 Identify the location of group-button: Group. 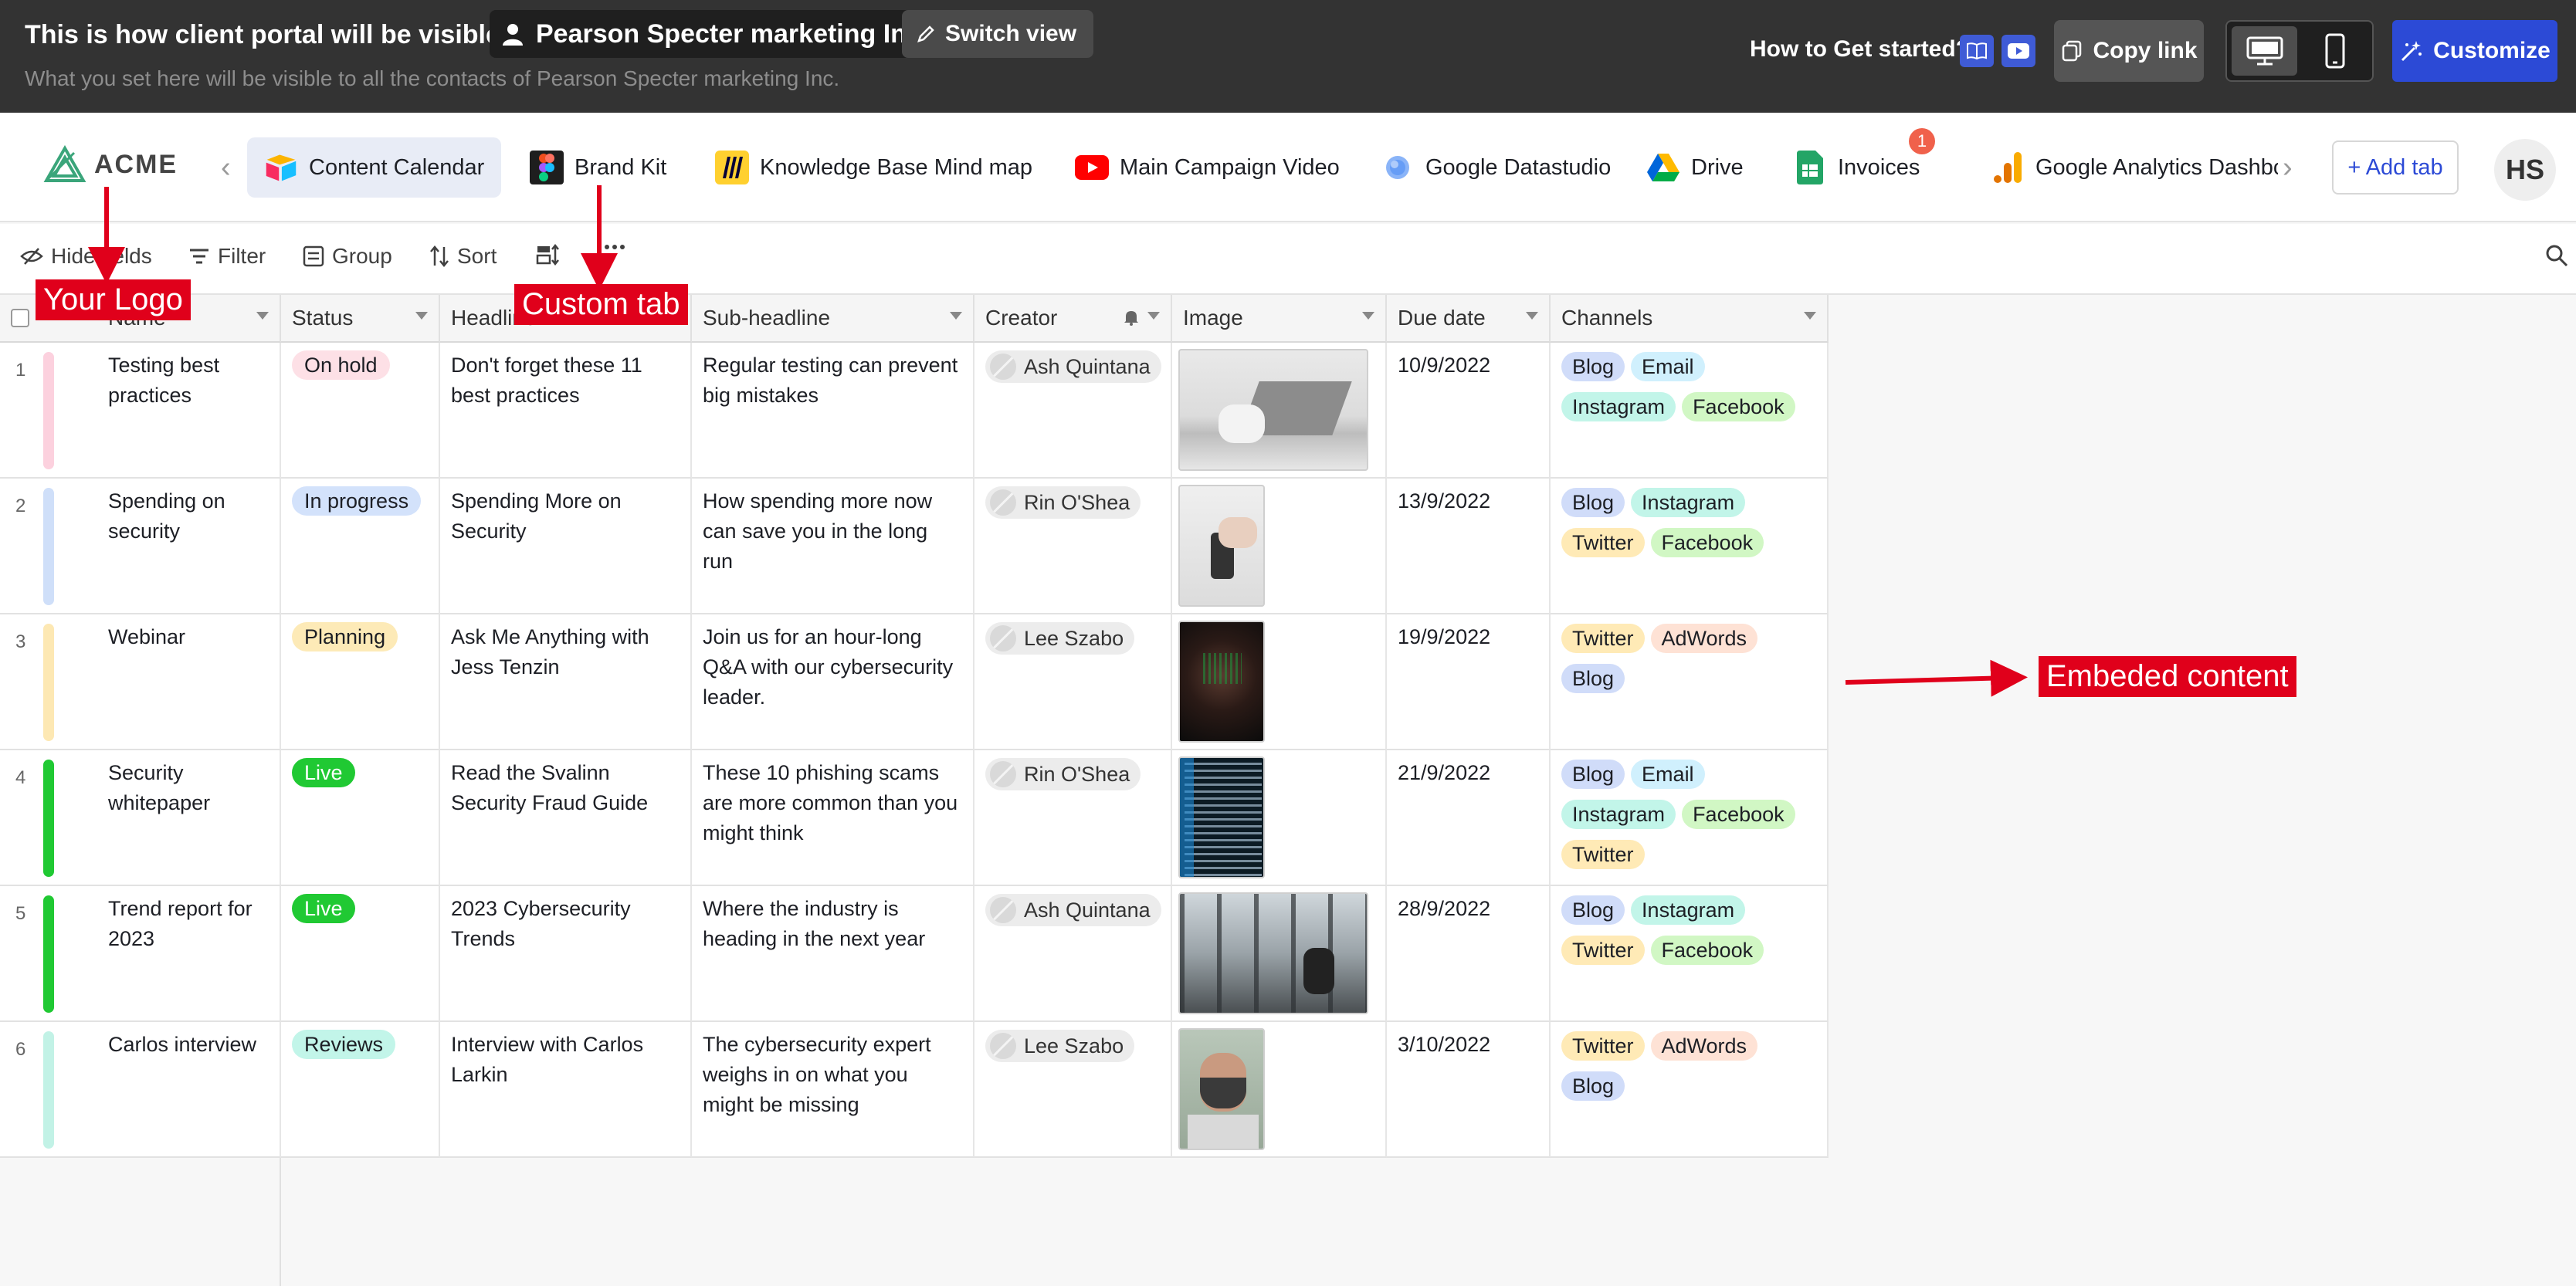
(347, 256).